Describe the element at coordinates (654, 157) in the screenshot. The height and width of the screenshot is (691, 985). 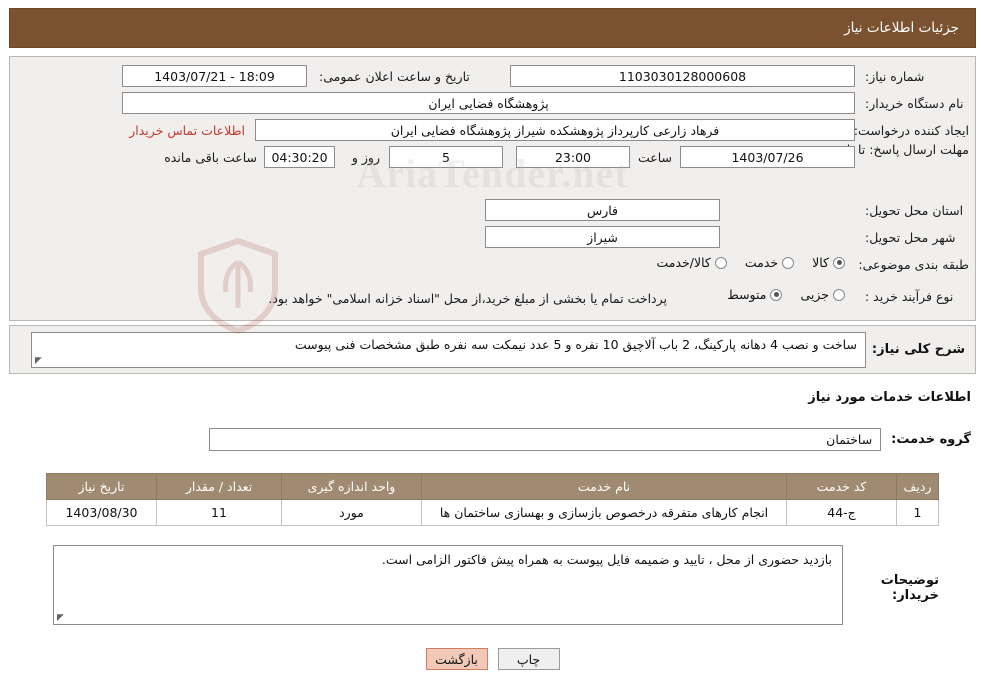
I see `deadline-hour-label: ساعت` at that location.